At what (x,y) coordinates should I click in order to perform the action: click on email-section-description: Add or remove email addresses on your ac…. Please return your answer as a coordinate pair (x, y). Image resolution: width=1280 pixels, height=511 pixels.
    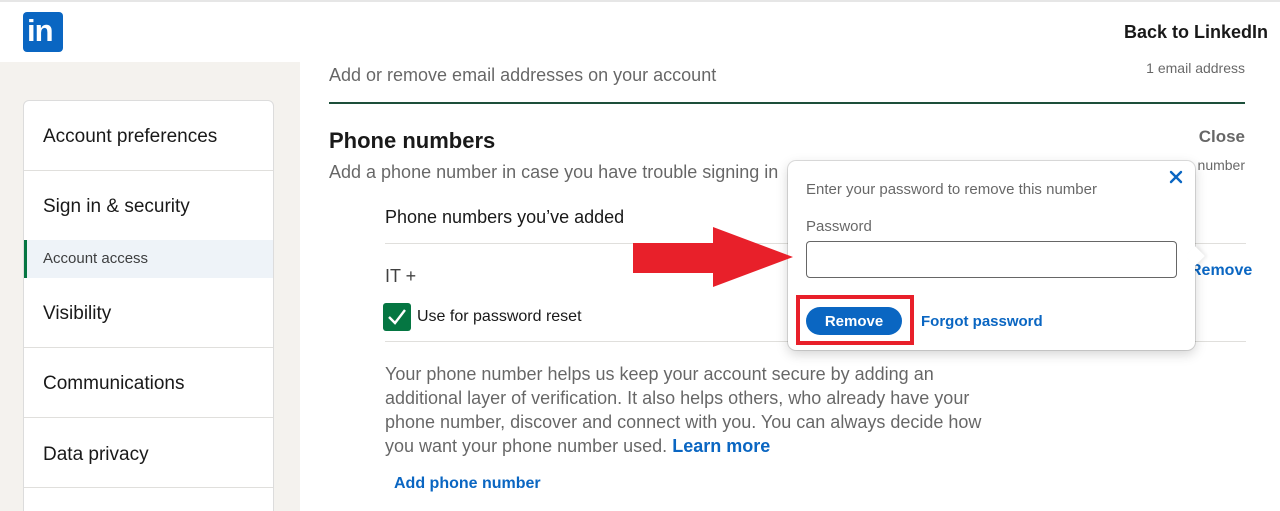
    Looking at the image, I should click on (523, 75).